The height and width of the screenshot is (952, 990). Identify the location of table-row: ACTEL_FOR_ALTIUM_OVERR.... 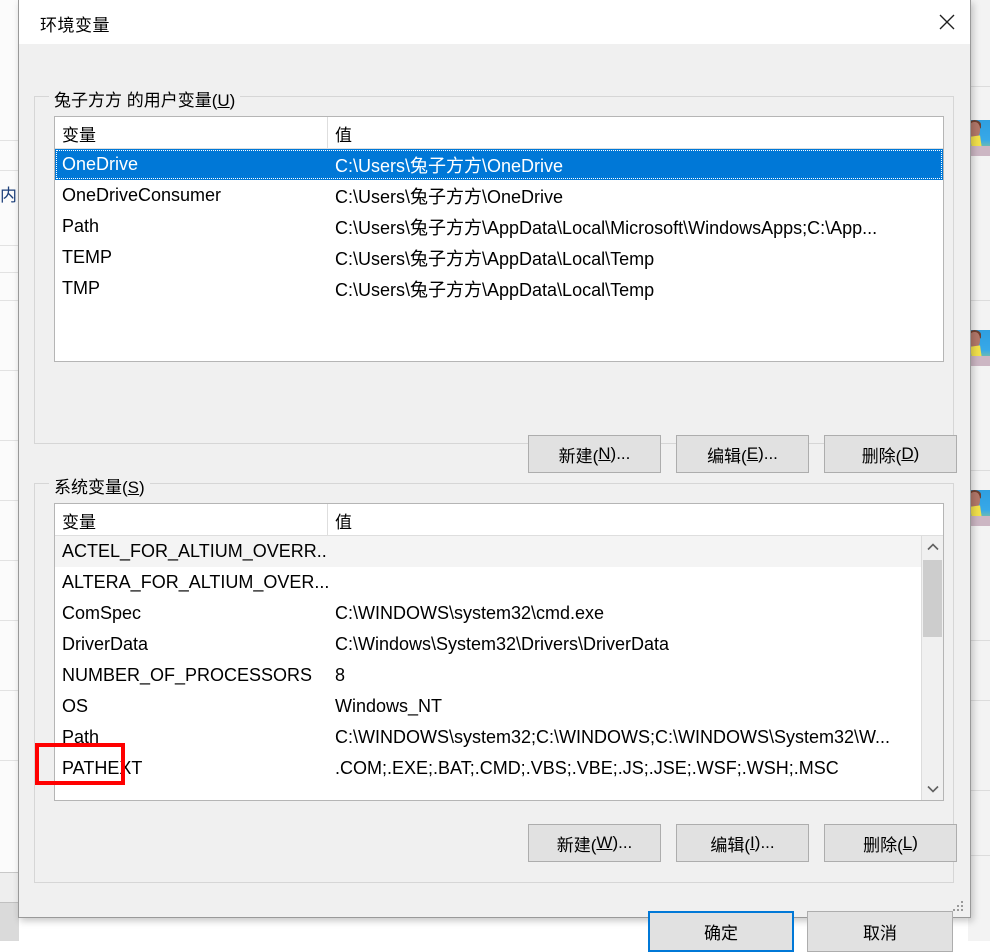
(499, 551).